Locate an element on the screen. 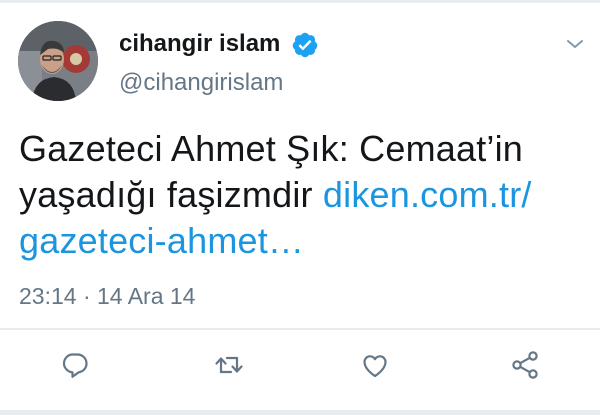 The width and height of the screenshot is (600, 415). avatar is located at coordinates (58, 61).